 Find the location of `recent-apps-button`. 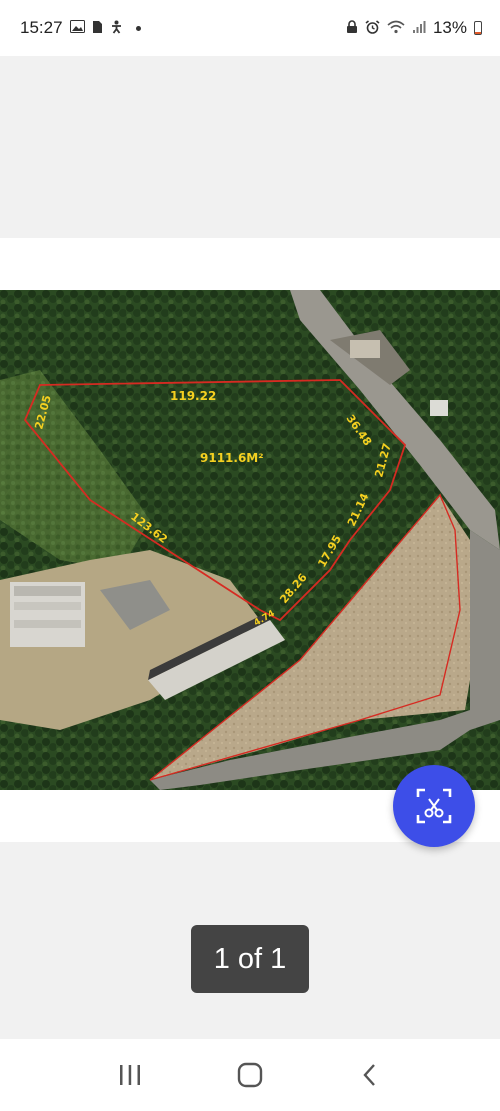

recent-apps-button is located at coordinates (130, 1075).